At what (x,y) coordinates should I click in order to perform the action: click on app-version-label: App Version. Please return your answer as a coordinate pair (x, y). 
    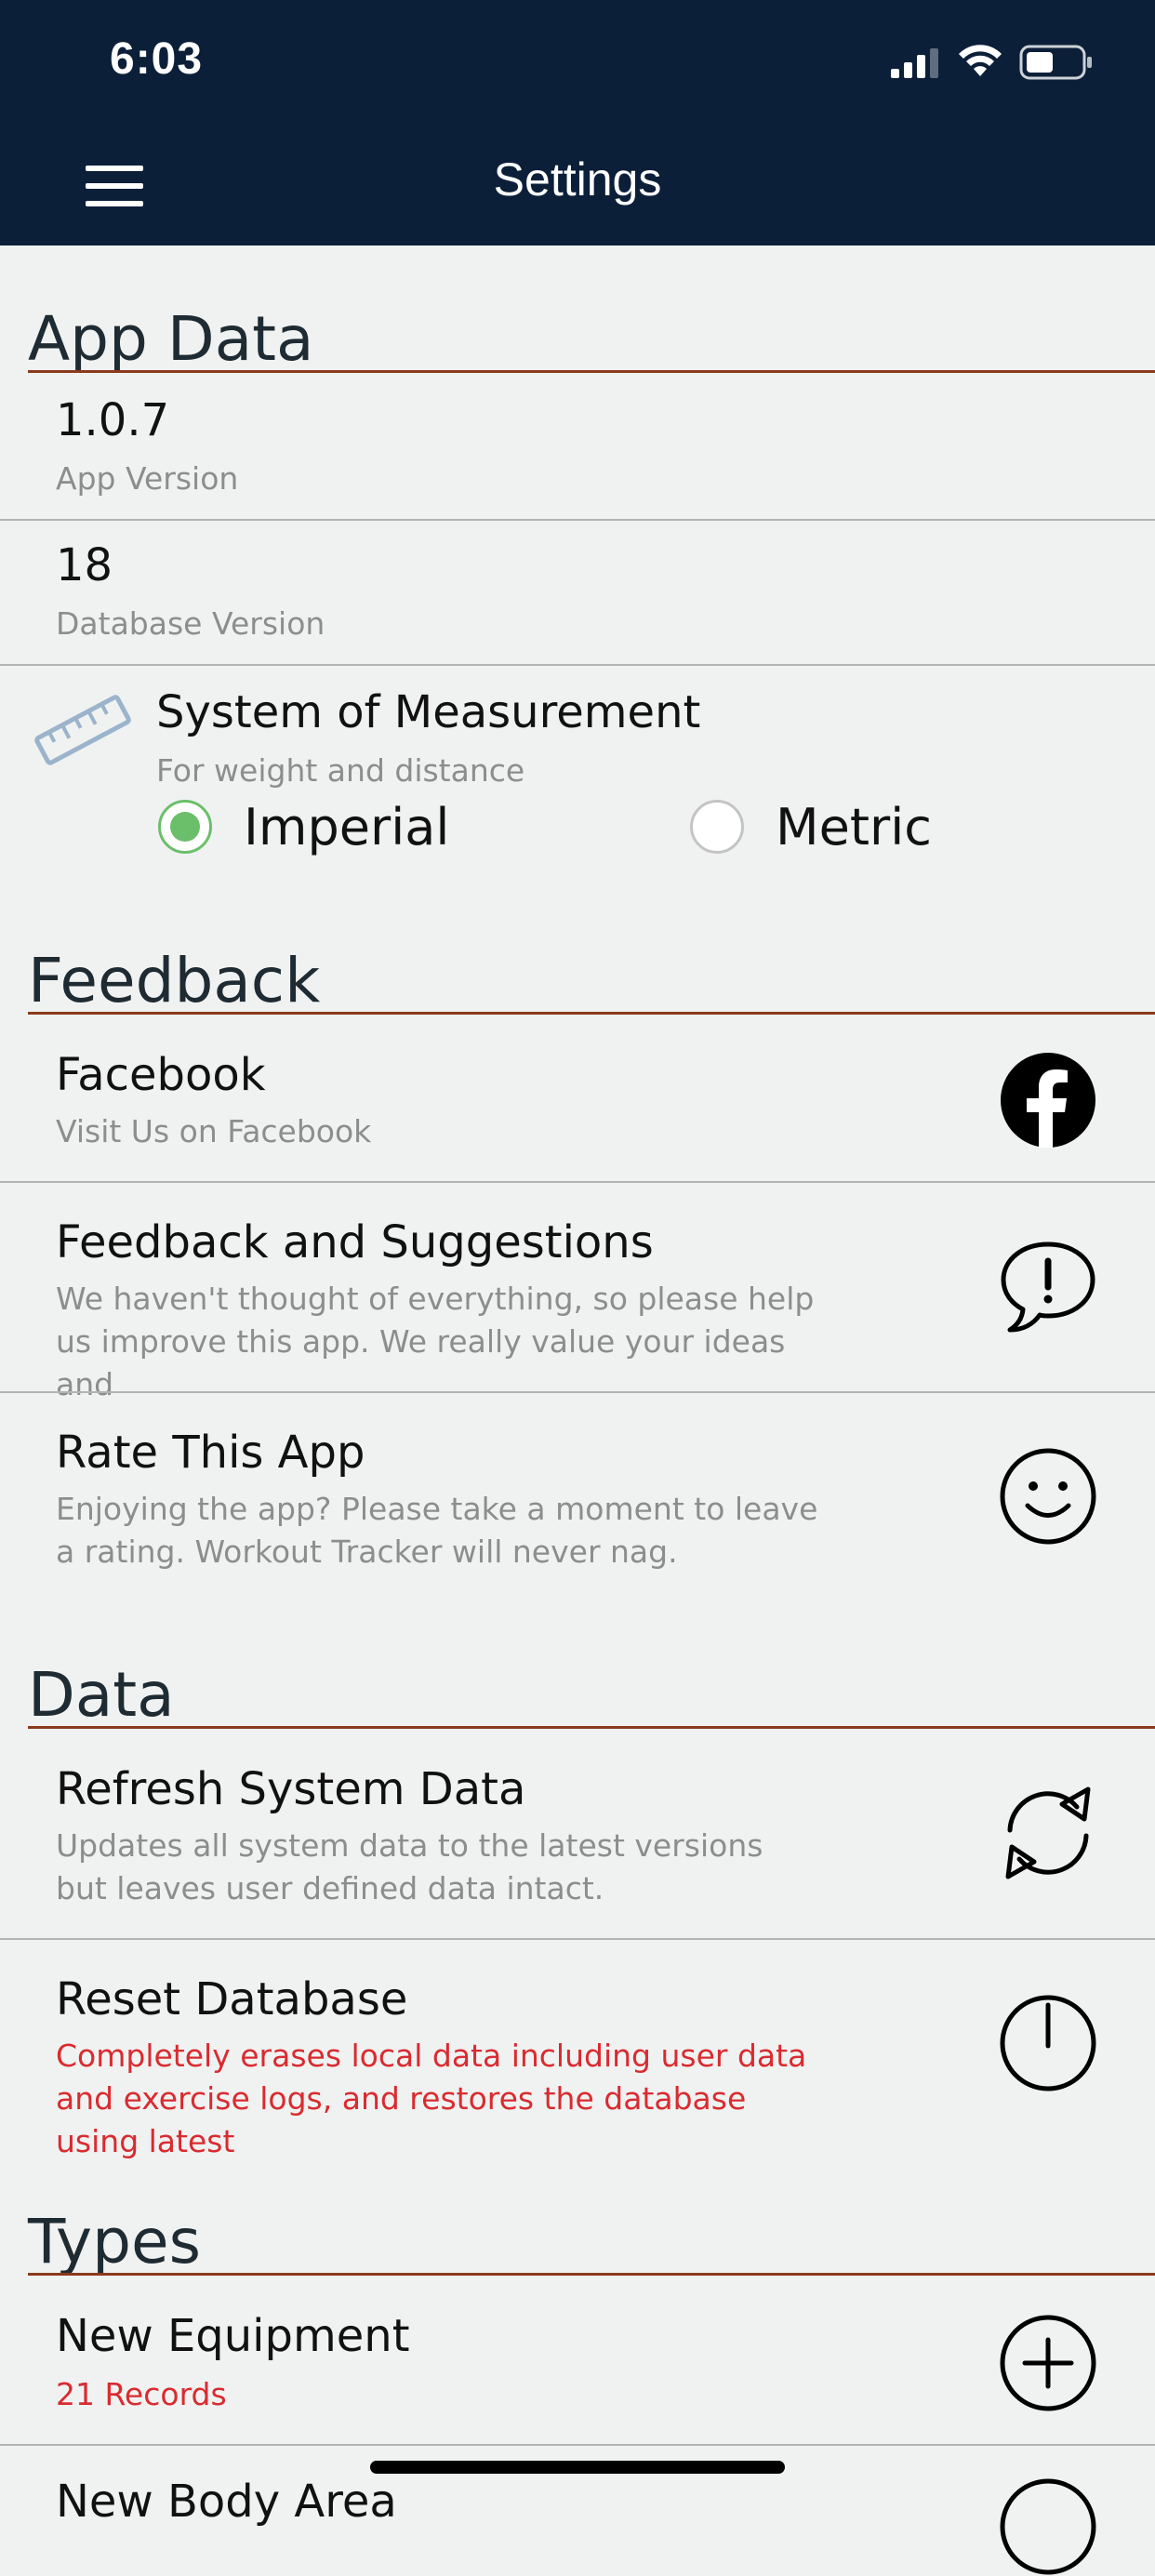
    Looking at the image, I should click on (147, 478).